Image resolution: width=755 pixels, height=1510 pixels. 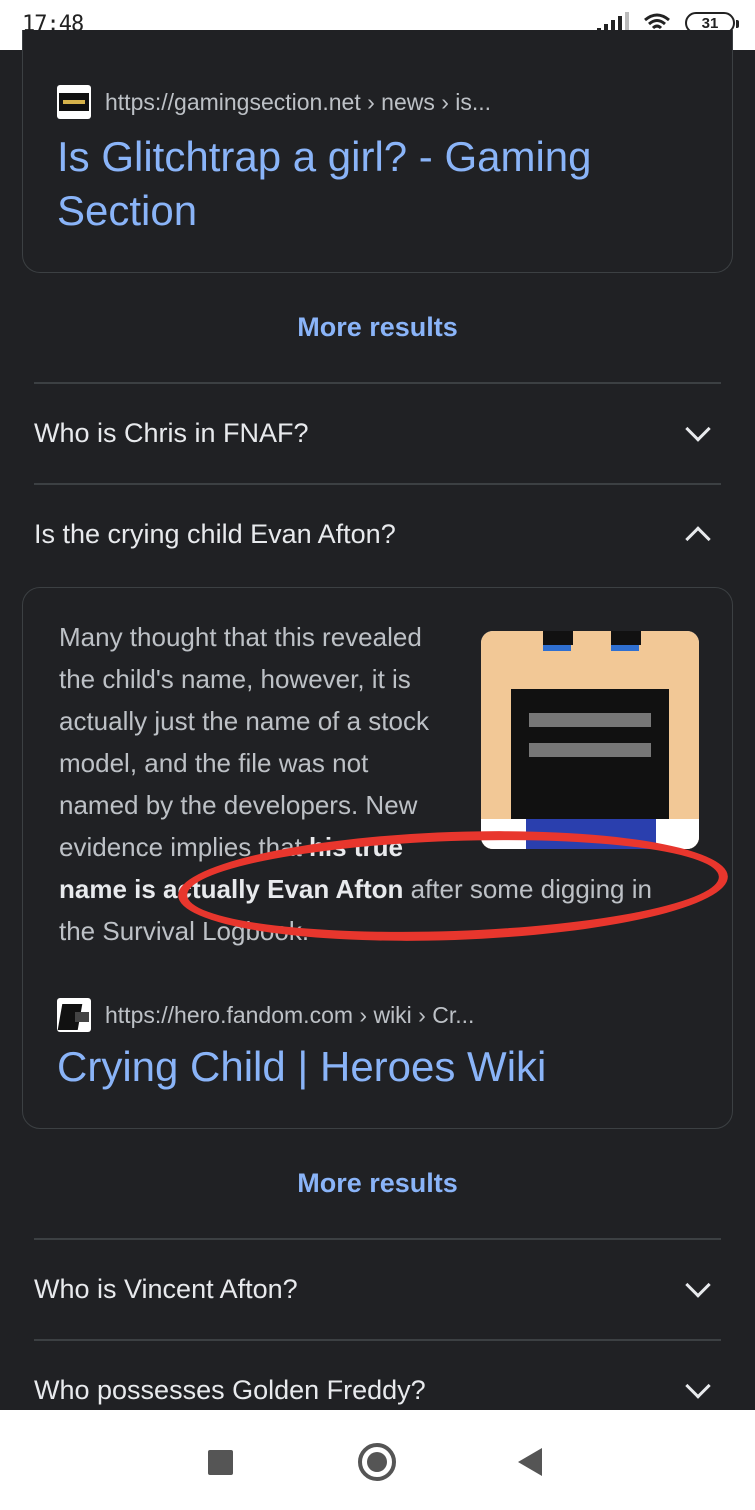 What do you see at coordinates (301, 1067) in the screenshot?
I see `answer-source-title-link: Crying Child | Heroes Wiki` at bounding box center [301, 1067].